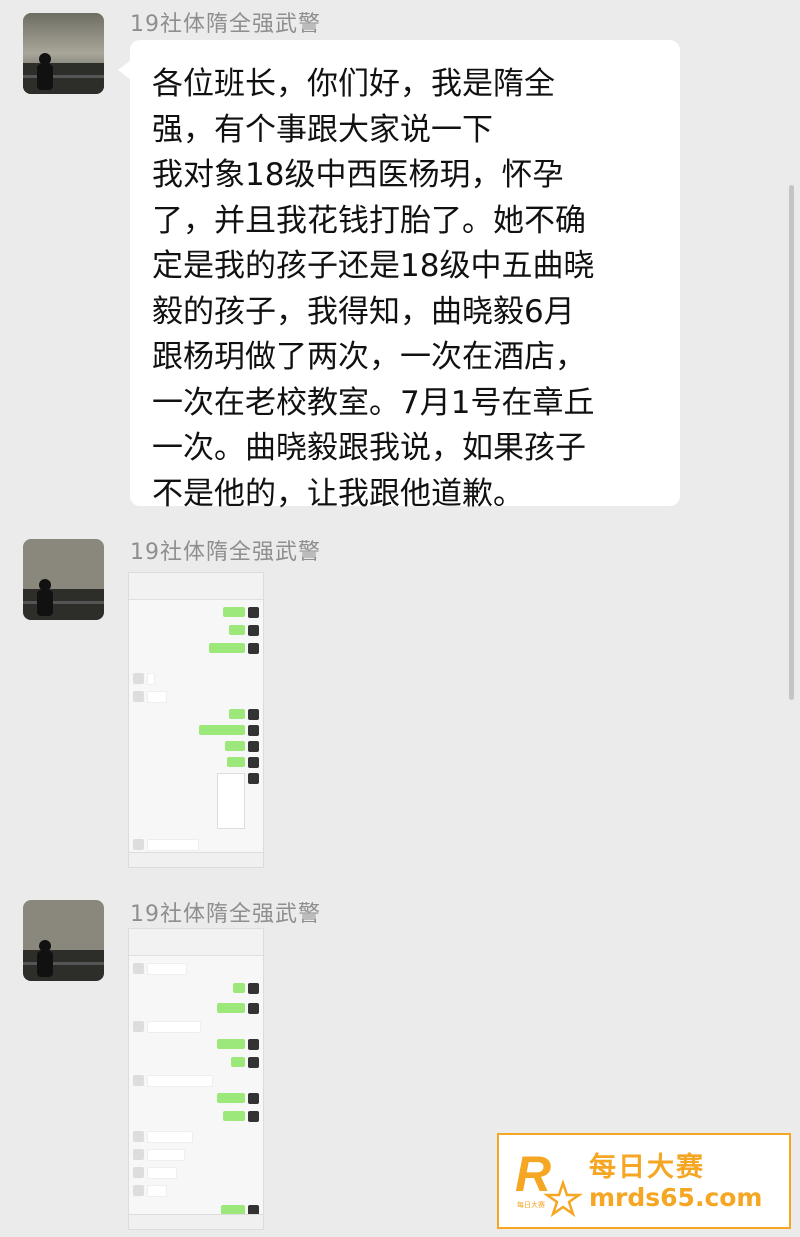 The image size is (800, 1237). What do you see at coordinates (676, 1197) in the screenshot?
I see `watermark-url: mrds65.com` at bounding box center [676, 1197].